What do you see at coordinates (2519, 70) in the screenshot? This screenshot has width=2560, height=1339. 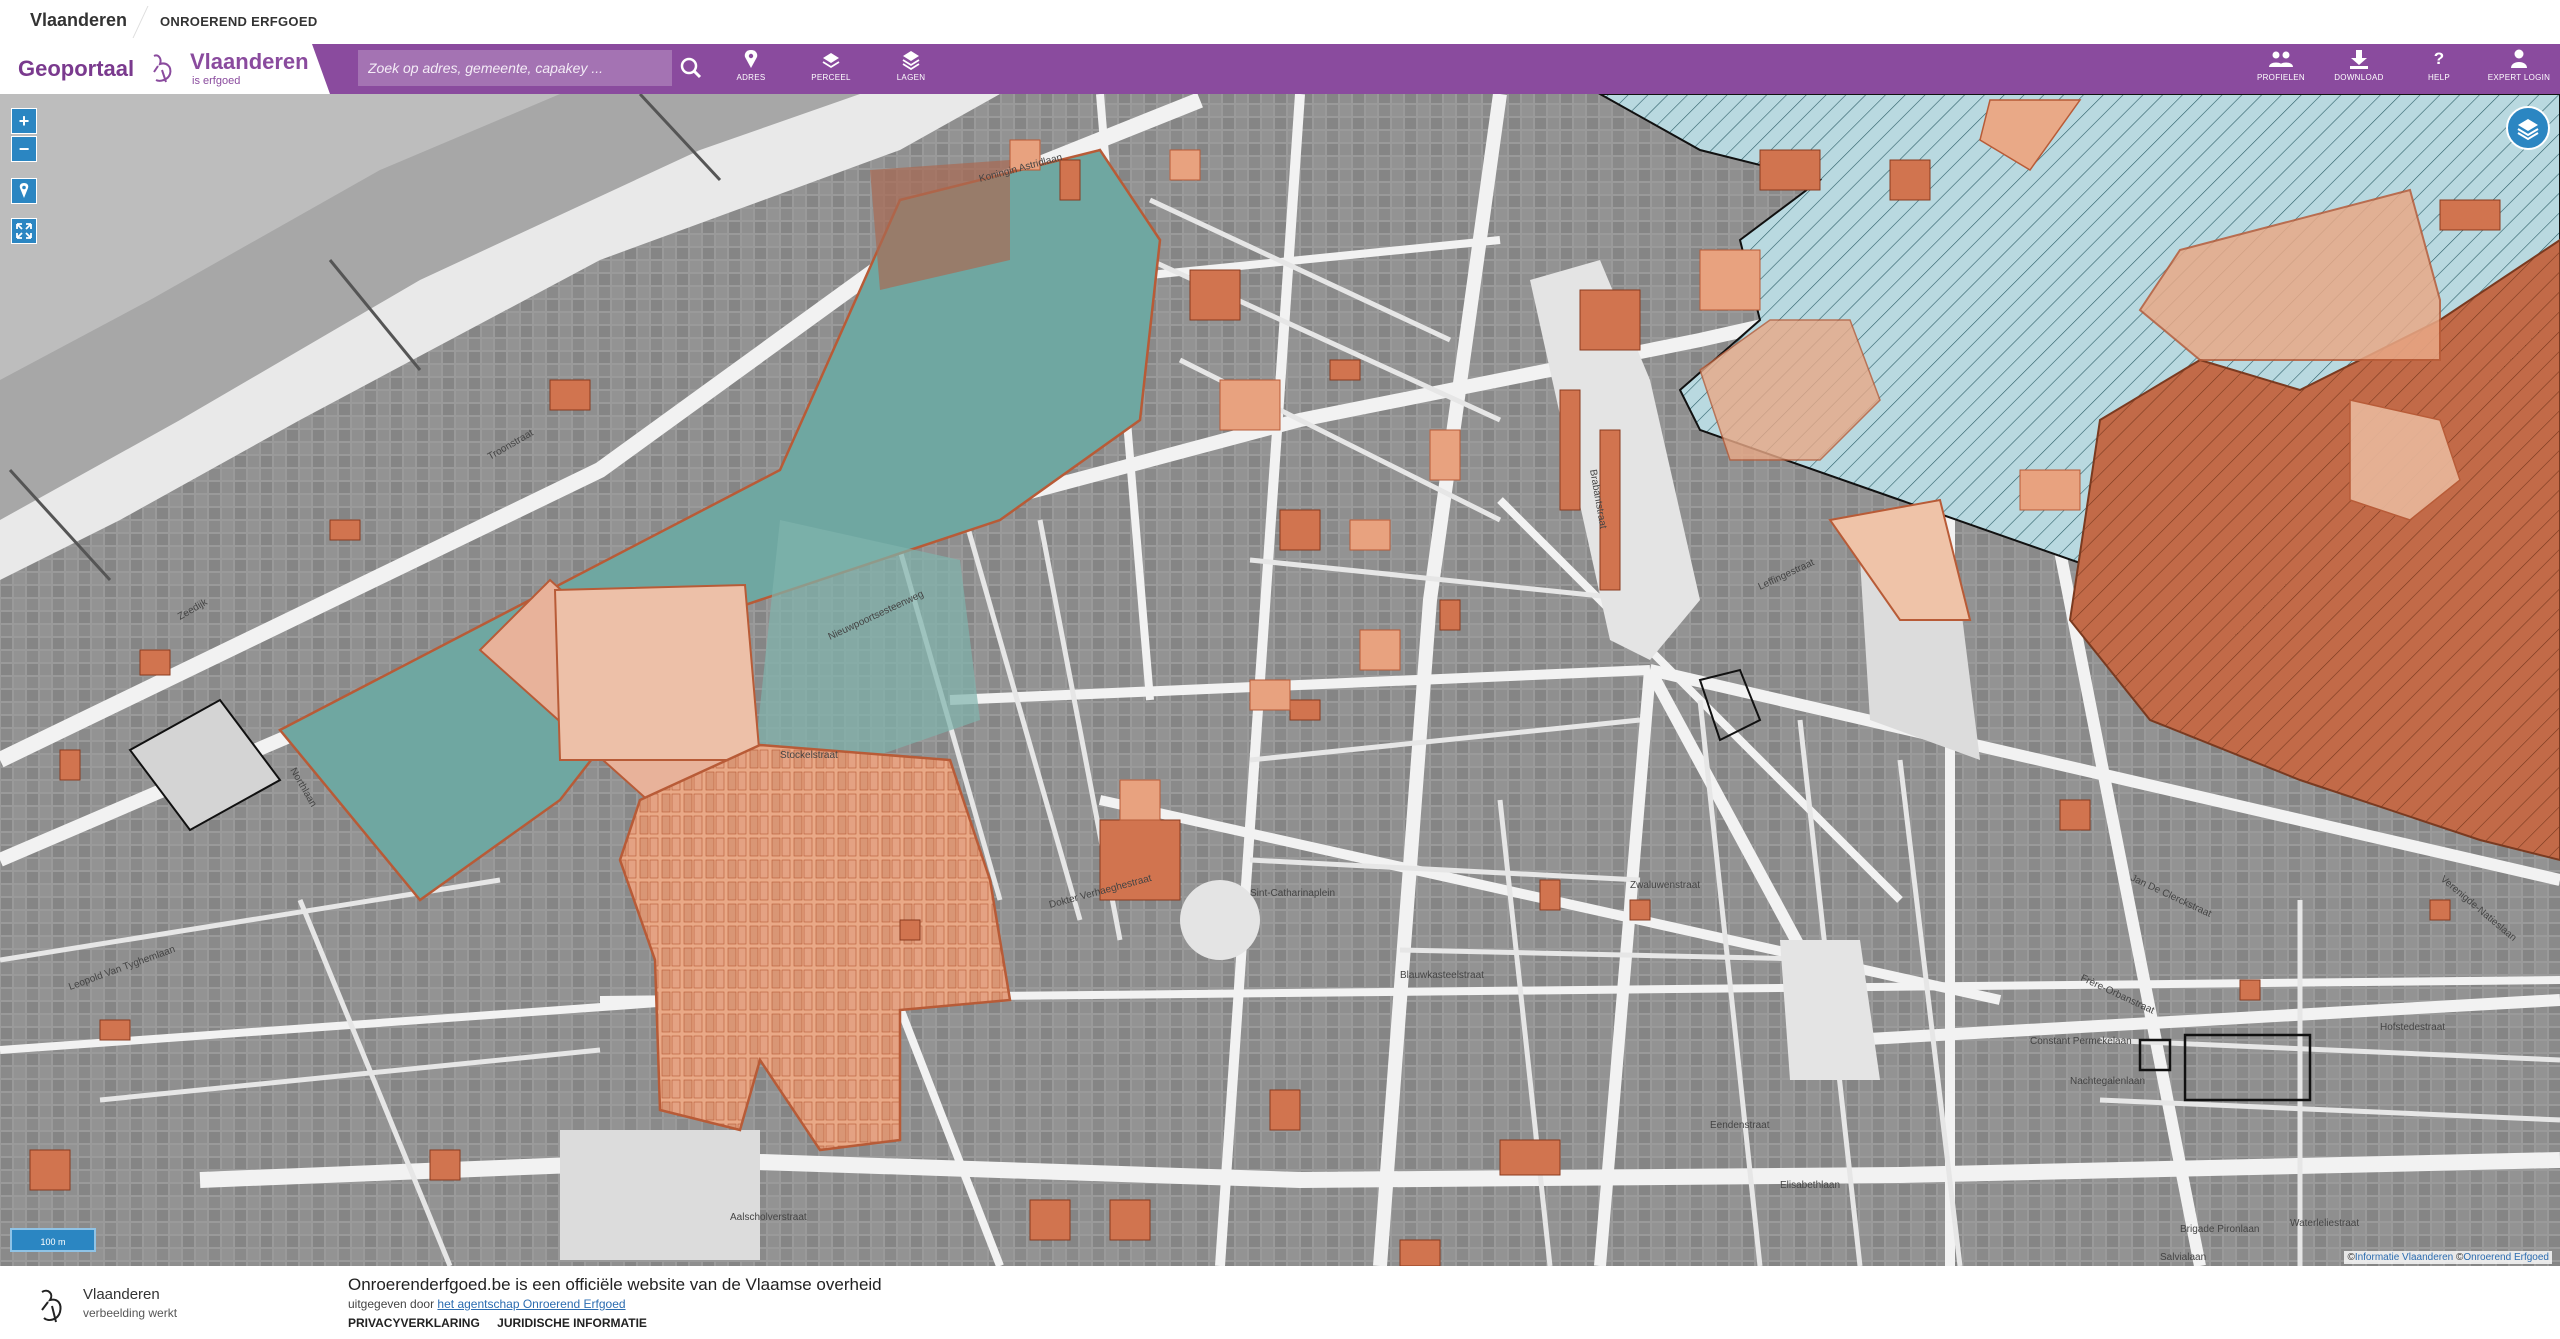 I see `nav-expert-login-button: EXPERT LOGIN` at bounding box center [2519, 70].